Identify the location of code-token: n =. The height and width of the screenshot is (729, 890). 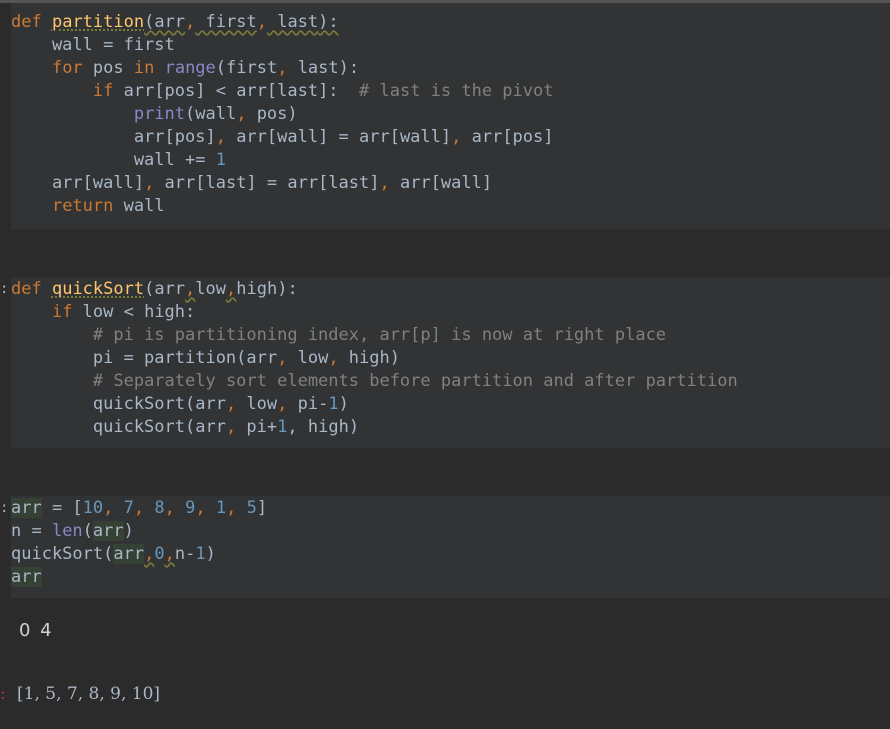
(31, 531).